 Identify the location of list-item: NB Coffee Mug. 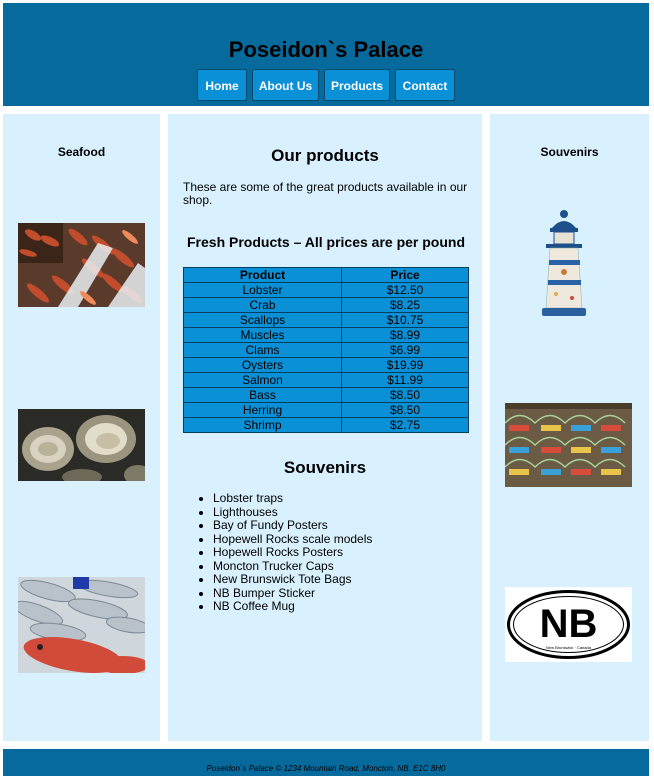
(292, 606).